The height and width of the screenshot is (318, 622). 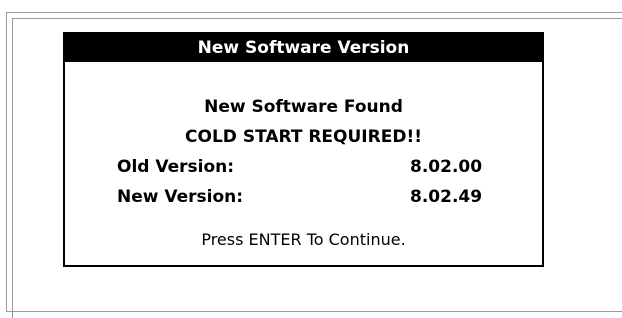 What do you see at coordinates (180, 197) in the screenshot?
I see `new-version-label: New Version:` at bounding box center [180, 197].